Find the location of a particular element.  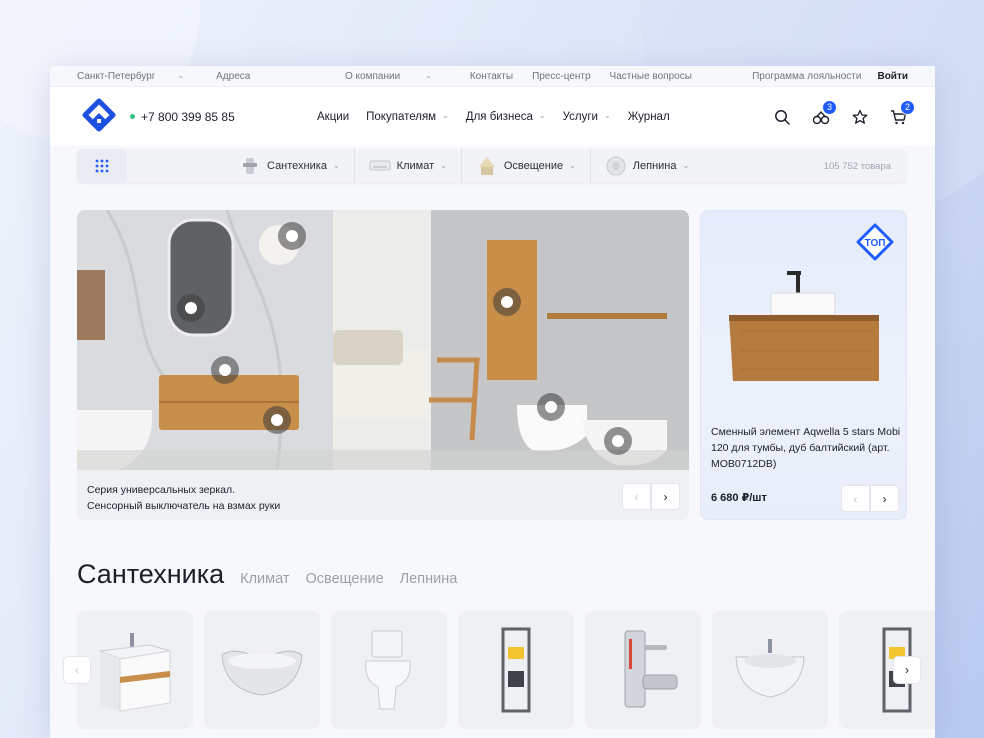

compare-count-badge: 3 is located at coordinates (829, 107).